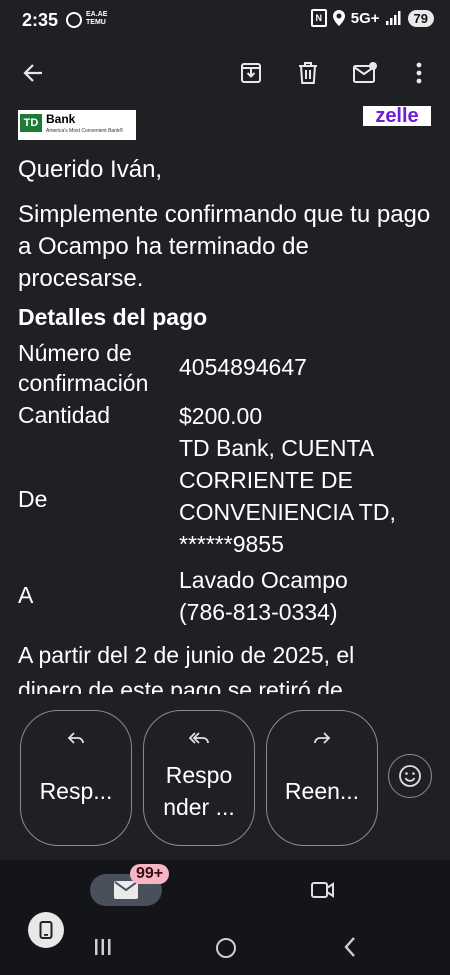  Describe the element at coordinates (420, 18) in the screenshot. I see `battery-level: 79` at that location.